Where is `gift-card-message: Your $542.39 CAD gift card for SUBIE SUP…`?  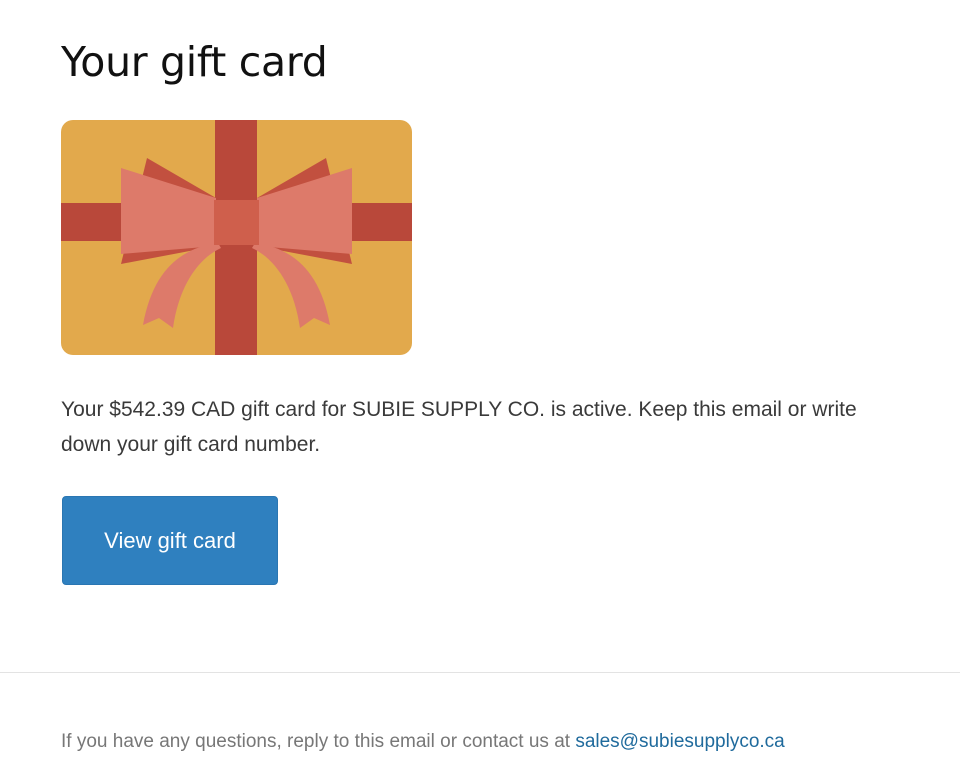
gift-card-message: Your $542.39 CAD gift card for SUBIE SUP… is located at coordinates (459, 427).